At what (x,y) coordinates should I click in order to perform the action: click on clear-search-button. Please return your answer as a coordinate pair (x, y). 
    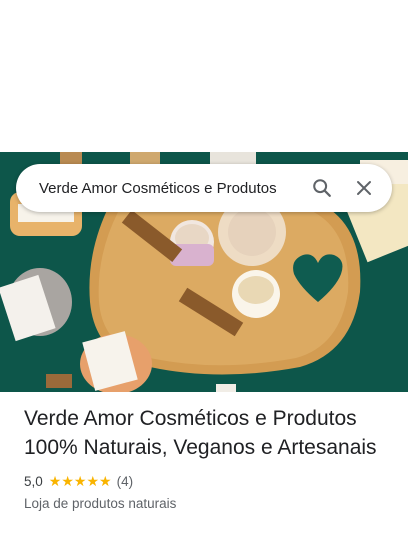
    Looking at the image, I should click on (364, 188).